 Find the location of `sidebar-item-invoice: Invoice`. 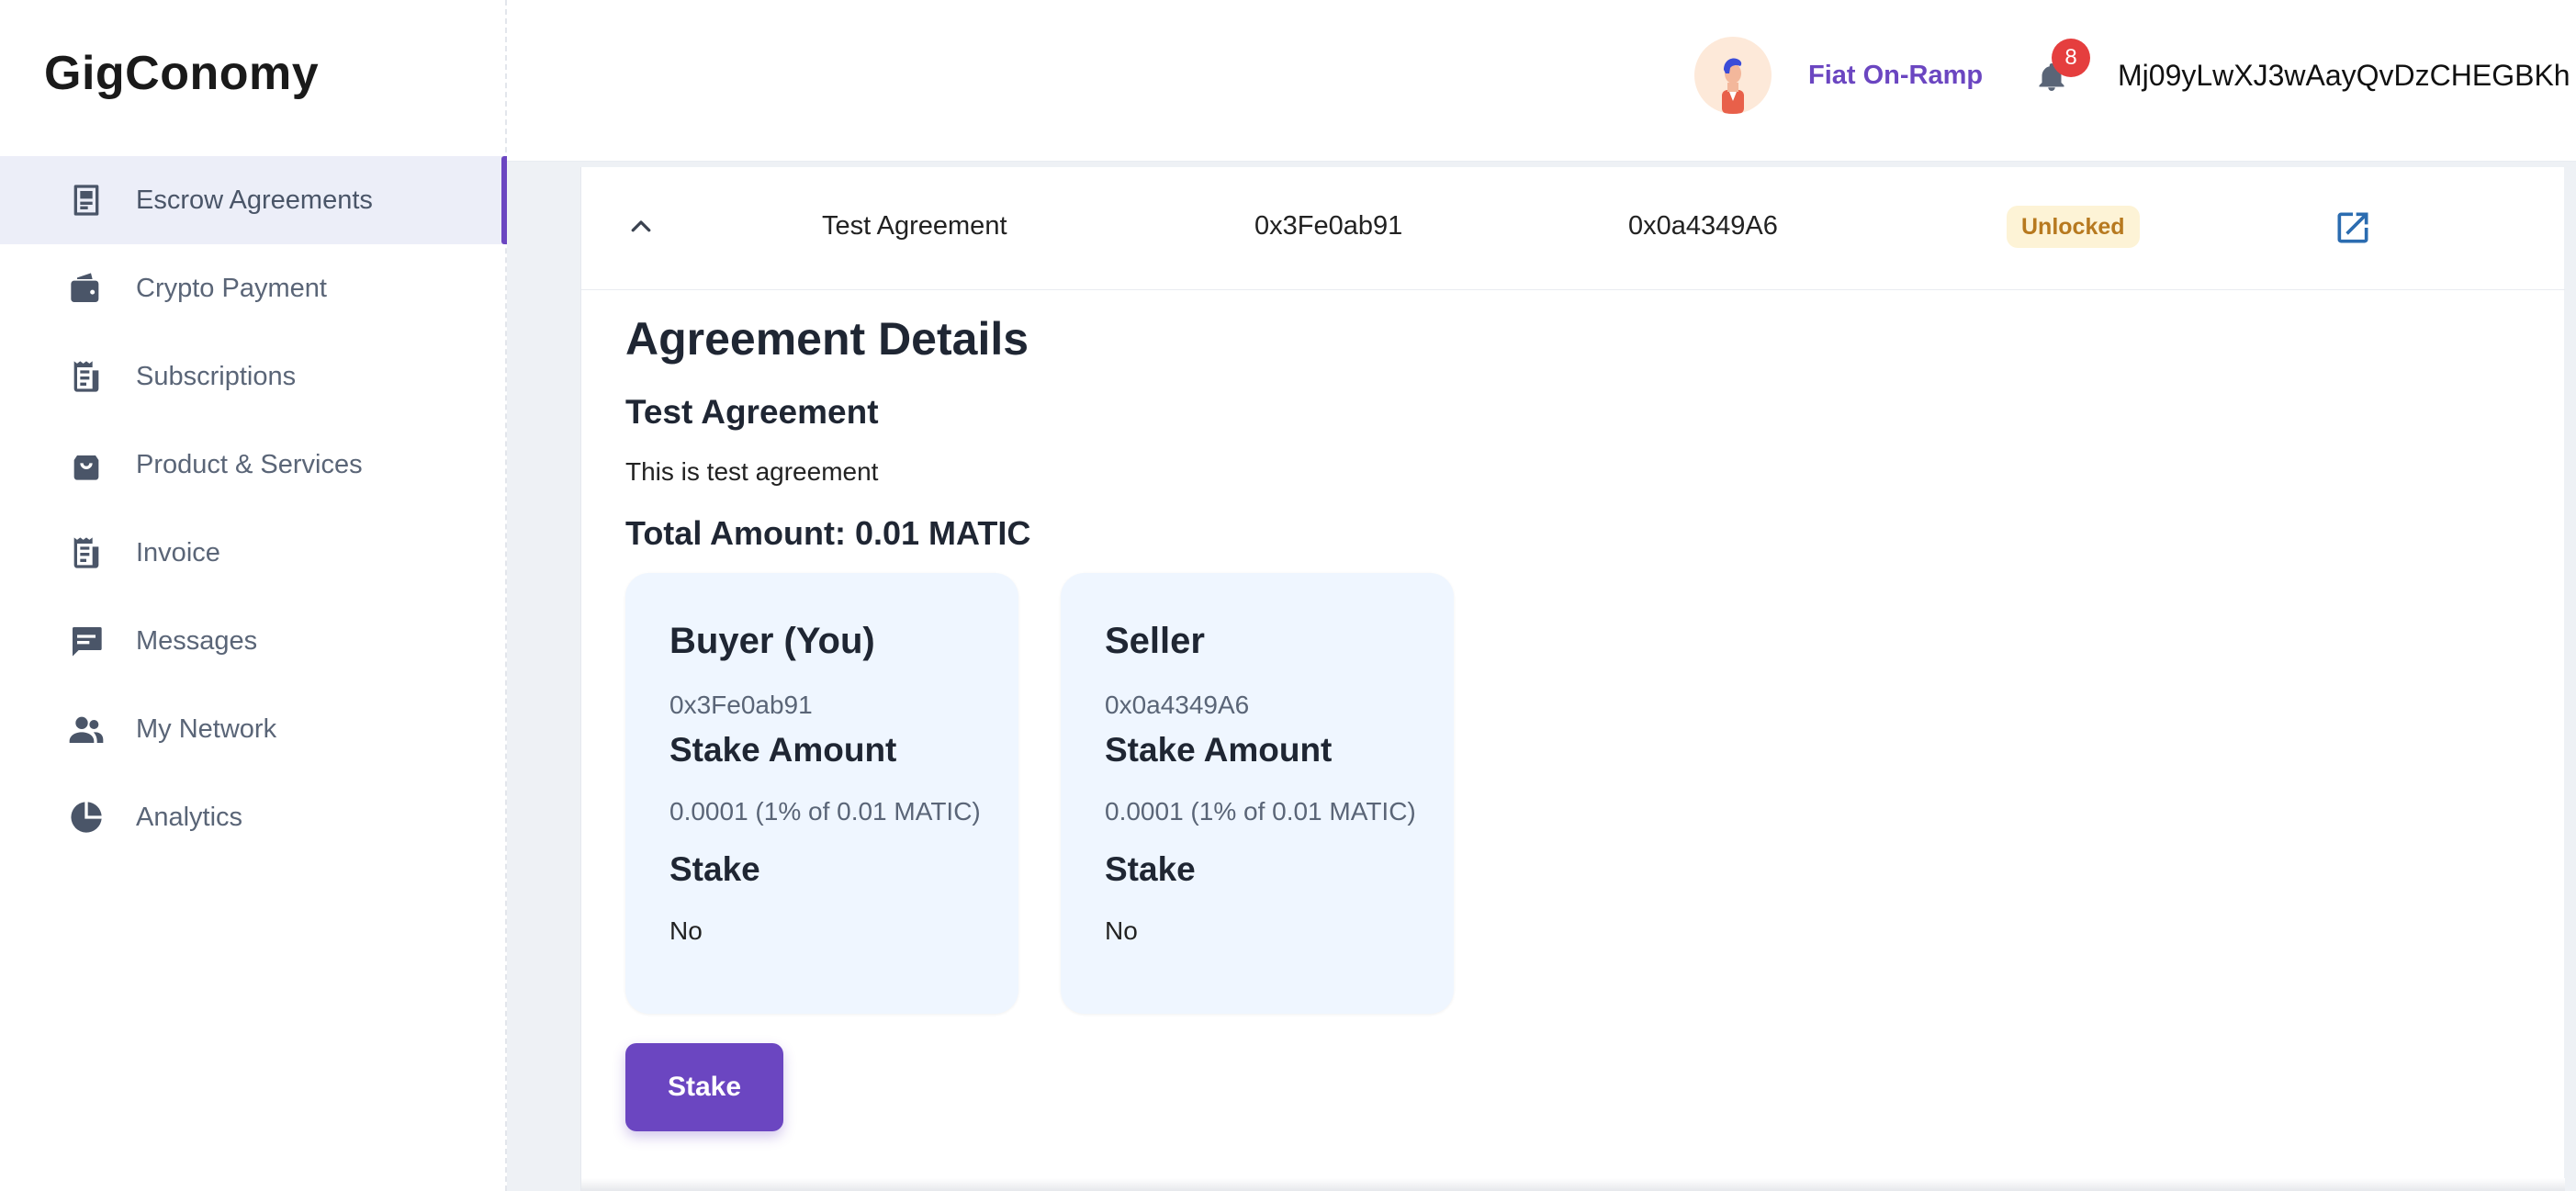

sidebar-item-invoice: Invoice is located at coordinates (253, 553).